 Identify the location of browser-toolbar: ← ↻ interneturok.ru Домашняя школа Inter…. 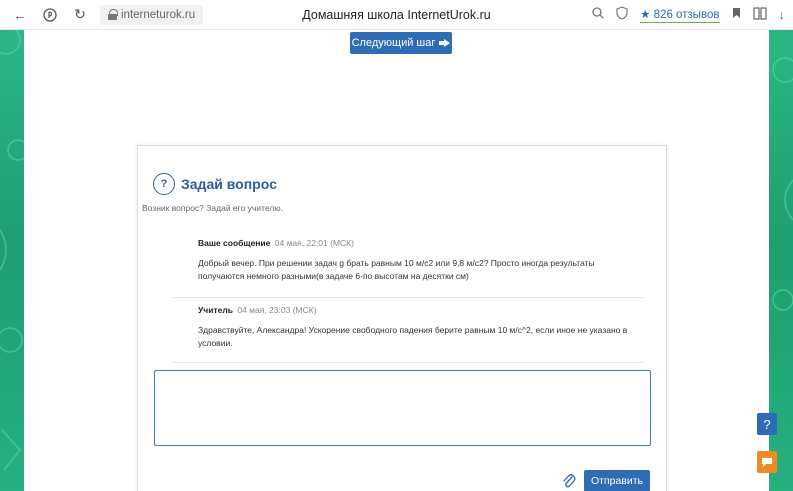
(396, 15).